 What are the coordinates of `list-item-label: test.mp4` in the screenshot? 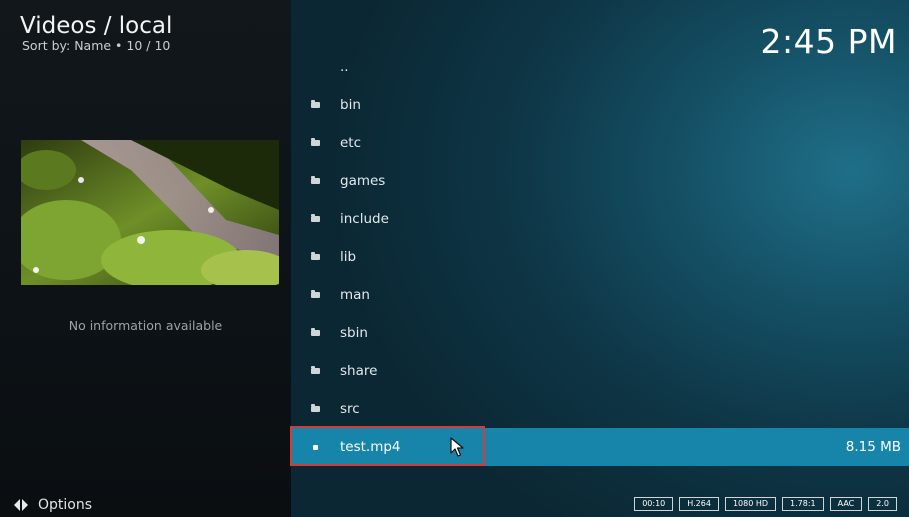 It's located at (370, 447).